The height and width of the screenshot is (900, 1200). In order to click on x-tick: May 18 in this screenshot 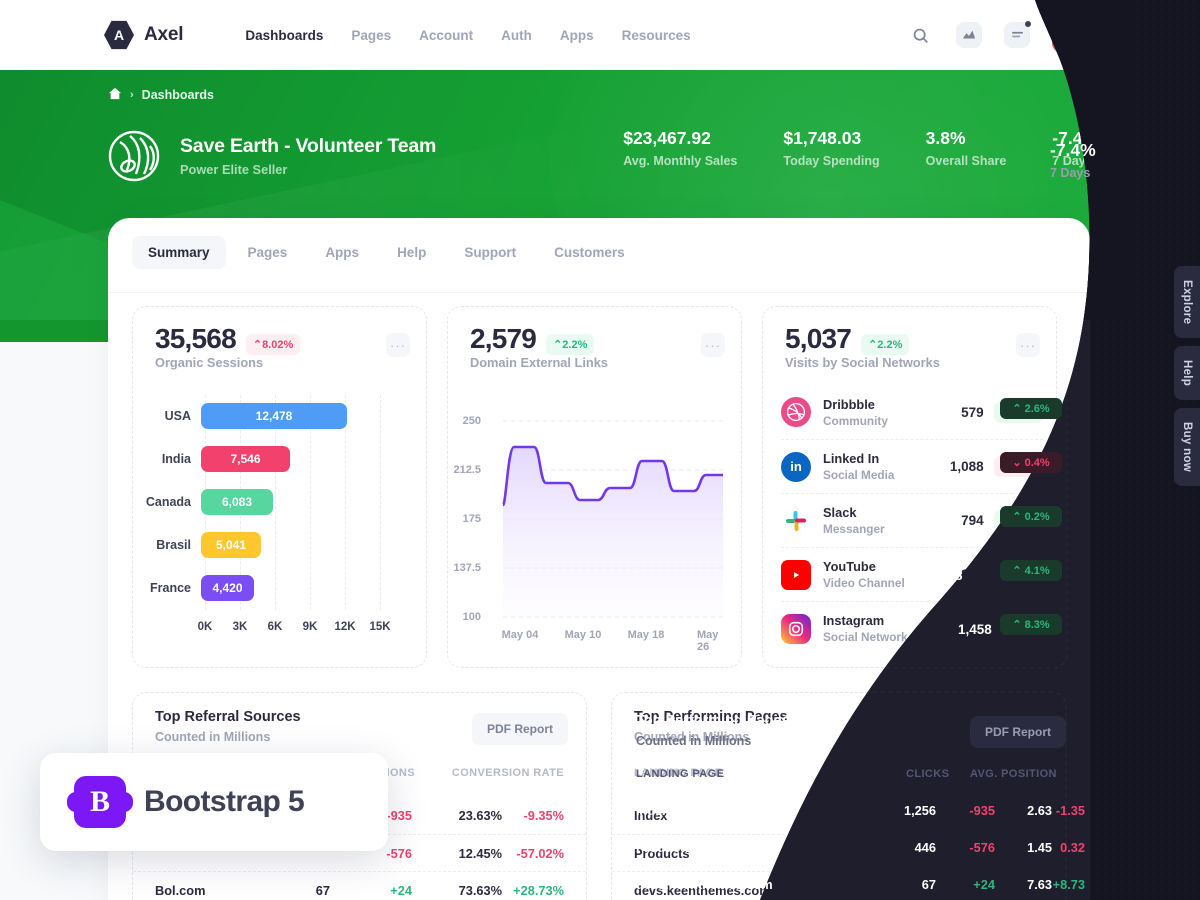, I will do `click(646, 635)`.